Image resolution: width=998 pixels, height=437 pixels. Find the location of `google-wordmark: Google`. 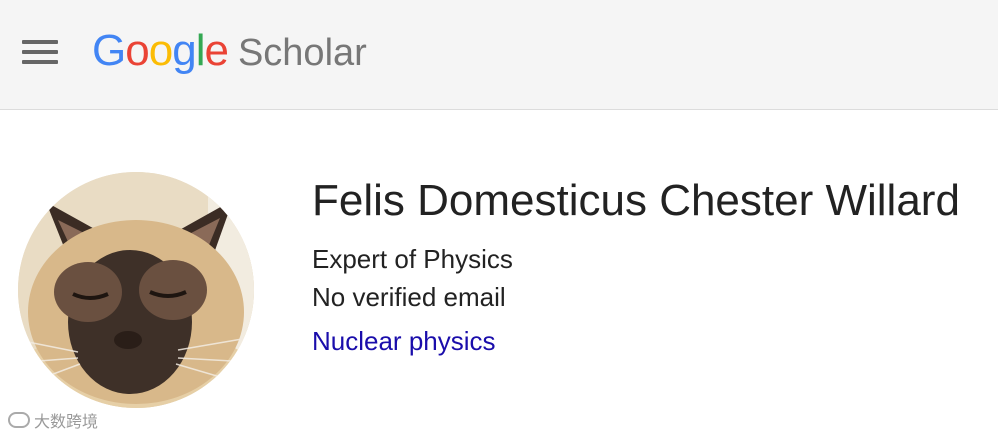

google-wordmark: Google is located at coordinates (160, 51).